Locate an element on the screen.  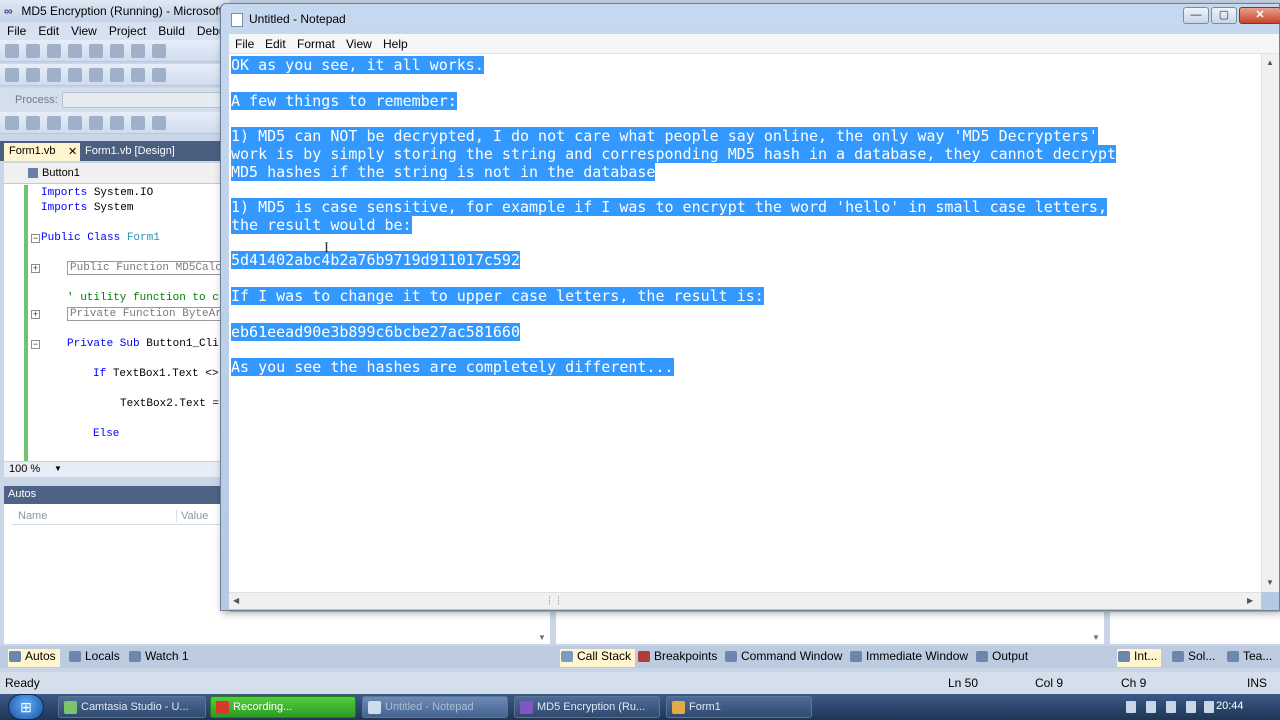
button-icon is located at coordinates (33, 173).